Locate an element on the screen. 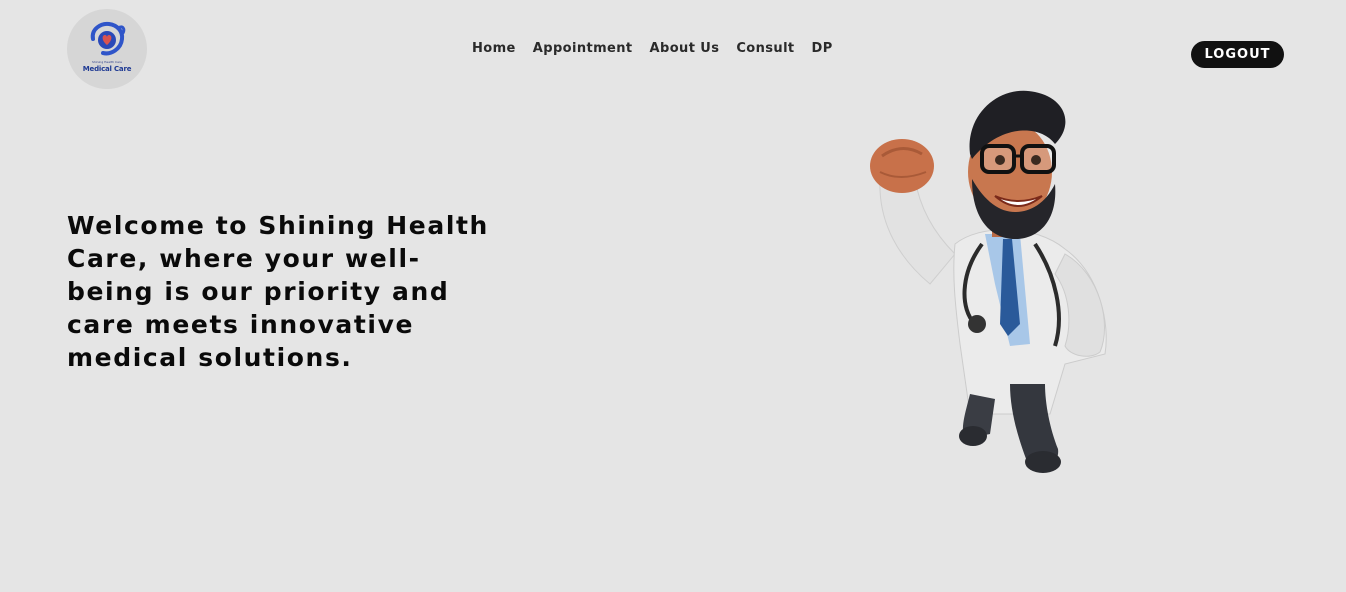  heart-hands-icon is located at coordinates (108, 38).